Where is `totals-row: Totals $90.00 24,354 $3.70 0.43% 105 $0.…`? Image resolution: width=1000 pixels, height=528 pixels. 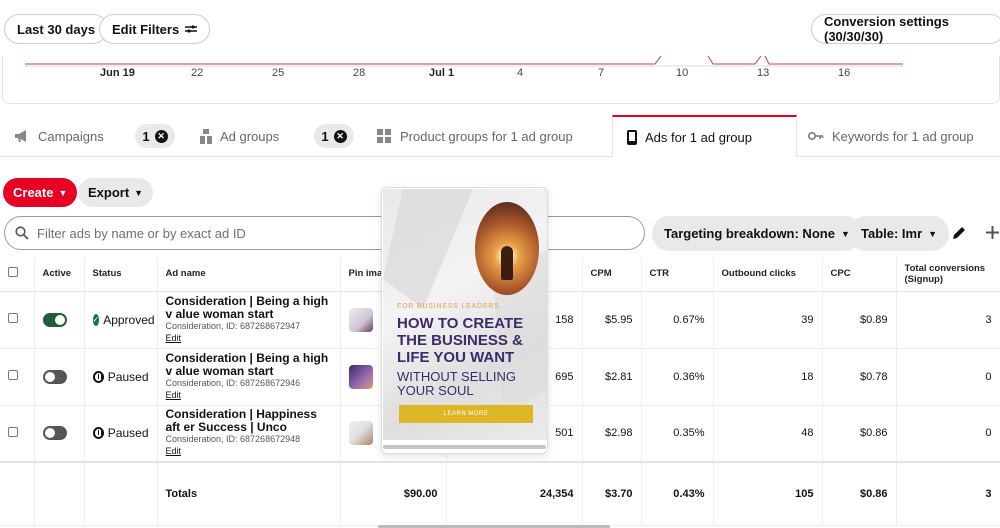 totals-row: Totals $90.00 24,354 $3.70 0.43% 105 $0.… is located at coordinates (500, 493).